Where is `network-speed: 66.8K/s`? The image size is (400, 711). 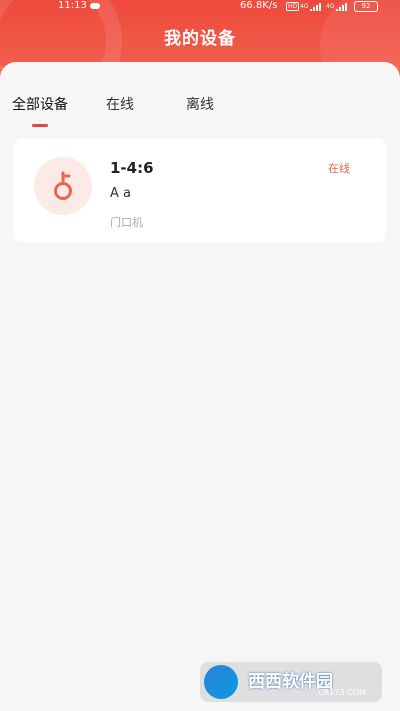
network-speed: 66.8K/s is located at coordinates (259, 5).